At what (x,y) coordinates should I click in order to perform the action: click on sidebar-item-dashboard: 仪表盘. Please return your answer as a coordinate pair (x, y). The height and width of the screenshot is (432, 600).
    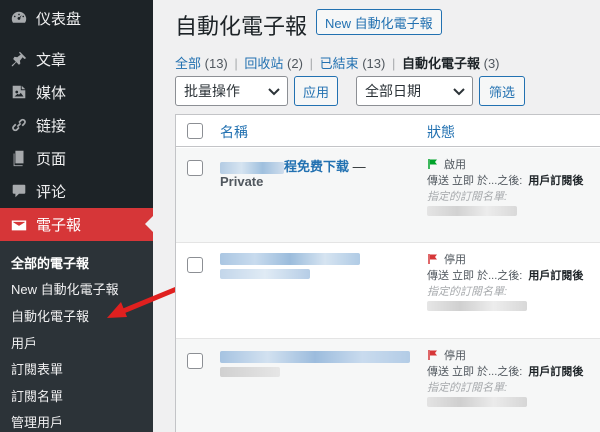
    Looking at the image, I should click on (76, 18).